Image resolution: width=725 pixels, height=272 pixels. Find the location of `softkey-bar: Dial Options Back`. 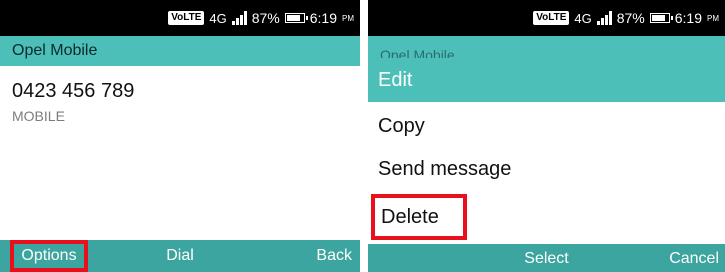

softkey-bar: Dial Options Back is located at coordinates (180, 256).